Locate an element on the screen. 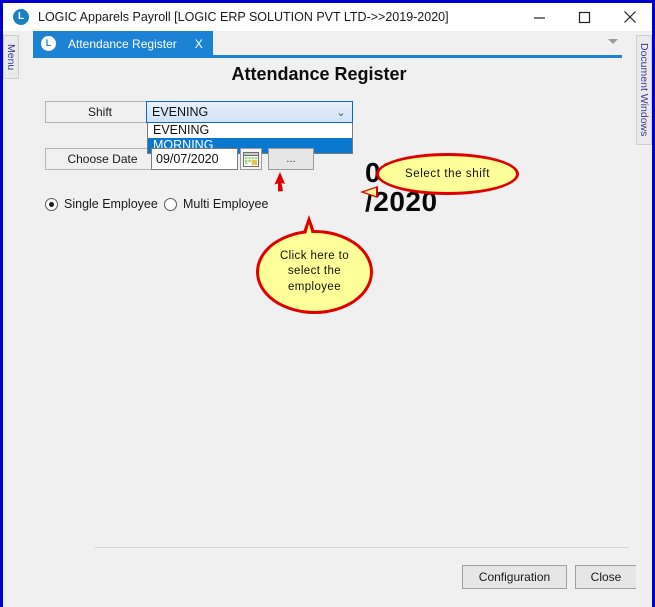  close-button is located at coordinates (629, 17).